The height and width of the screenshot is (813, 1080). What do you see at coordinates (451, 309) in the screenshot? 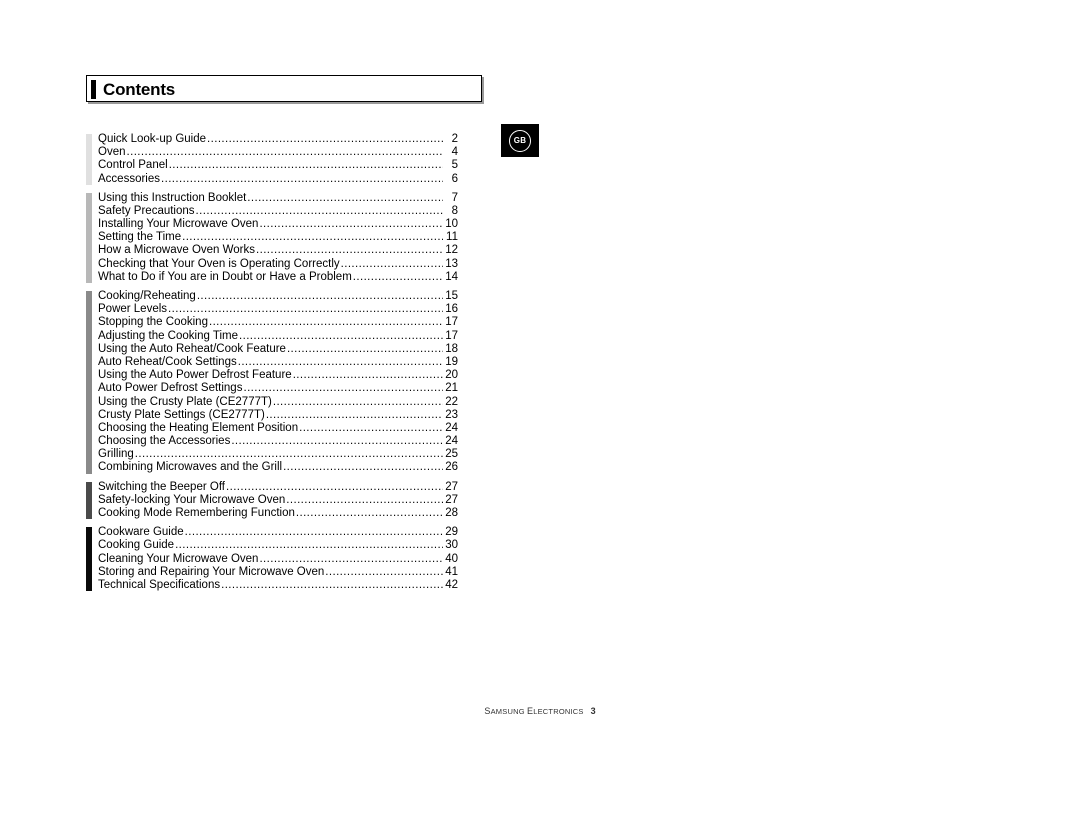
I see `toc-entry-page-number: 16` at bounding box center [451, 309].